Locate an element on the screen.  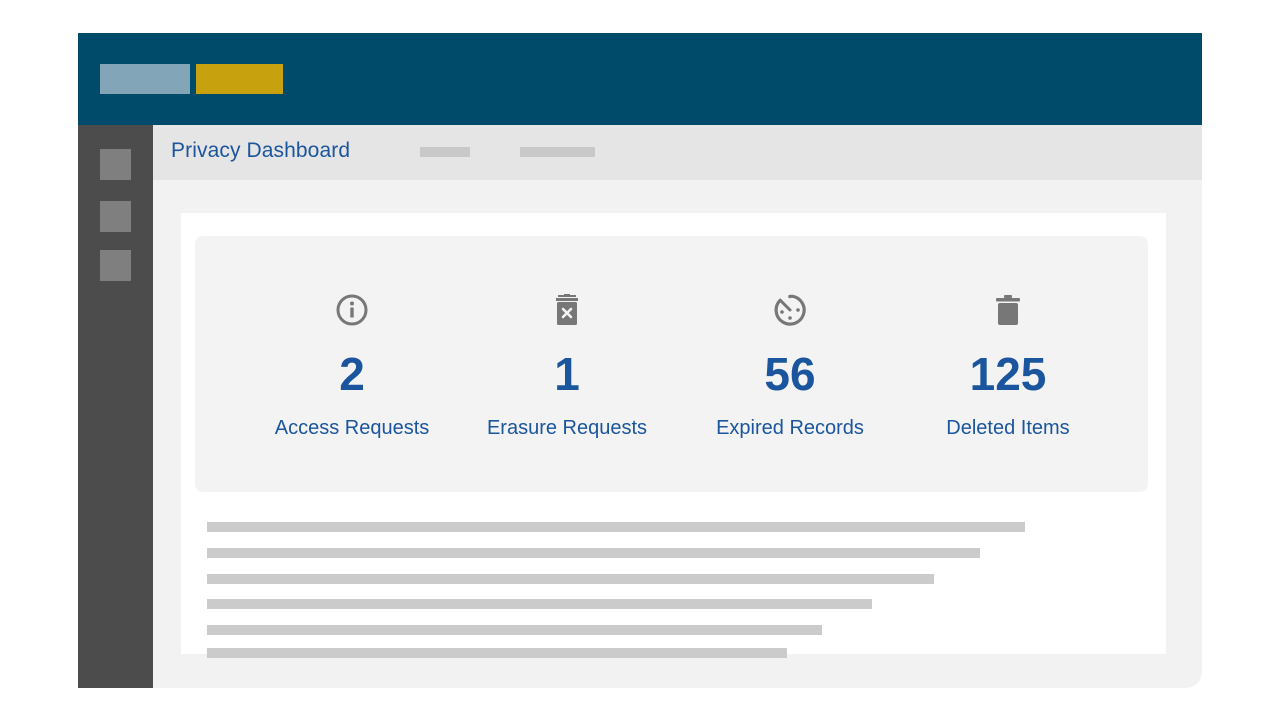
stat-value: 2 is located at coordinates (352, 374).